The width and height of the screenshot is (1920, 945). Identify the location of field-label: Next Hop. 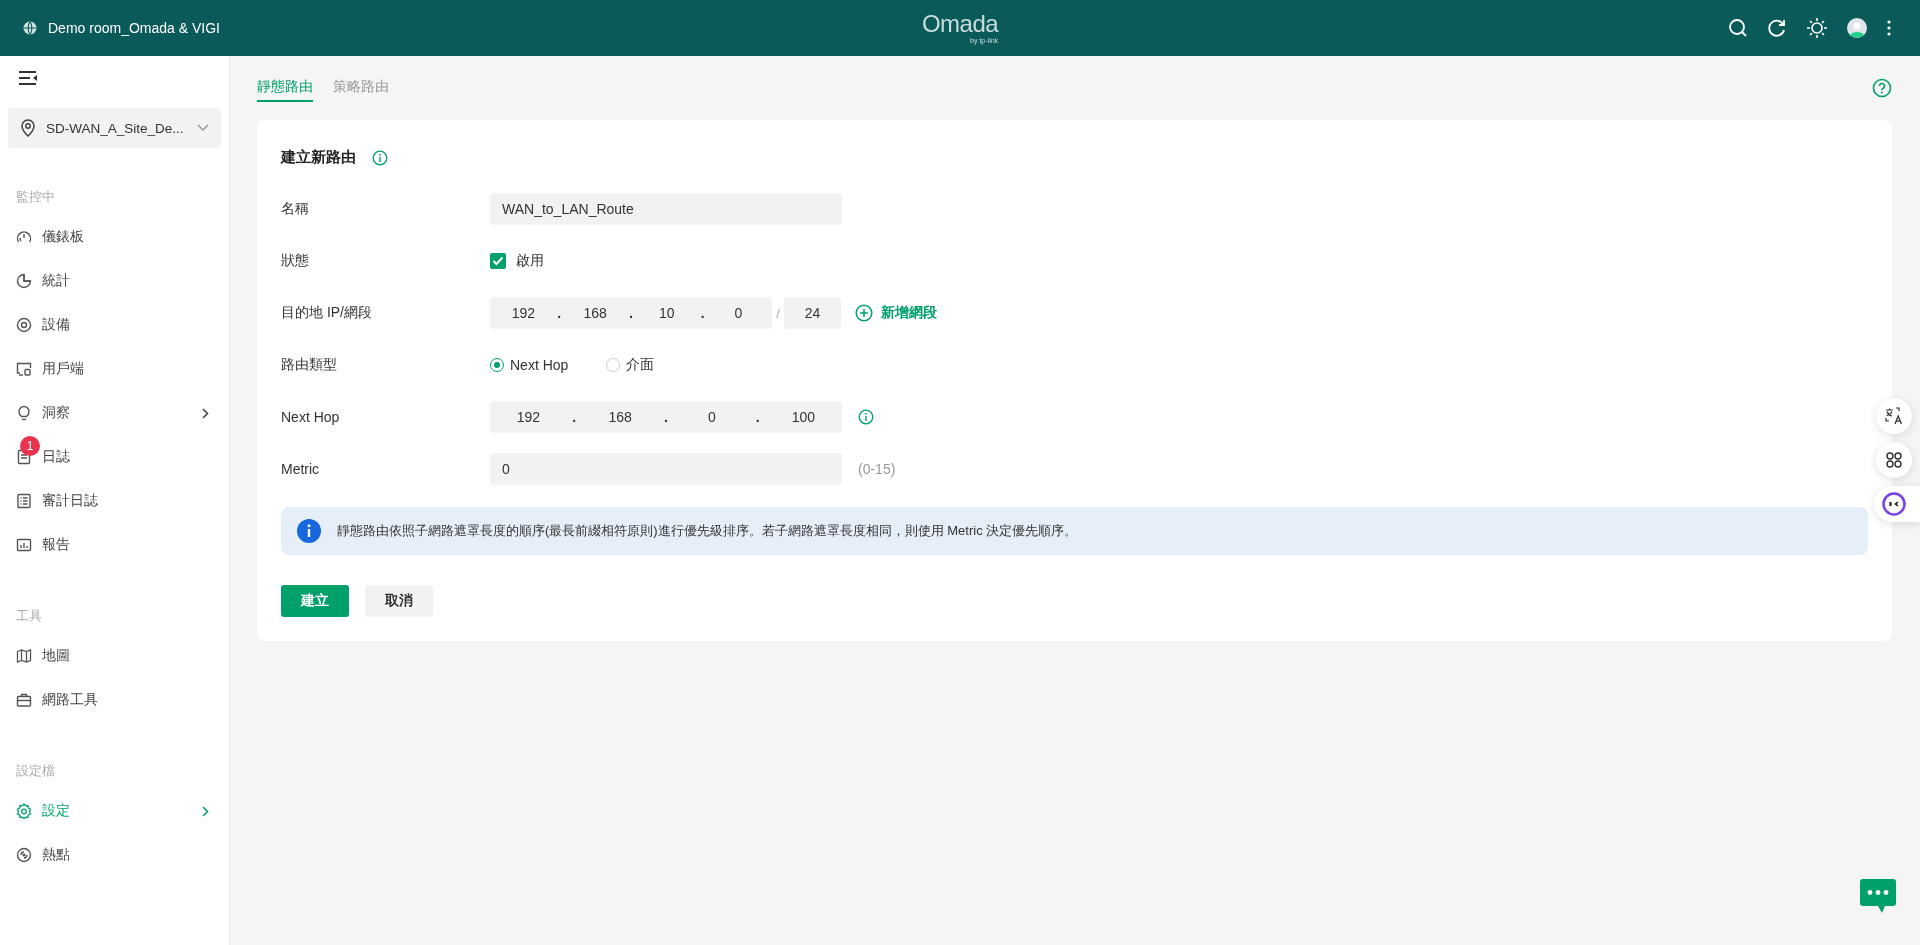
(311, 417).